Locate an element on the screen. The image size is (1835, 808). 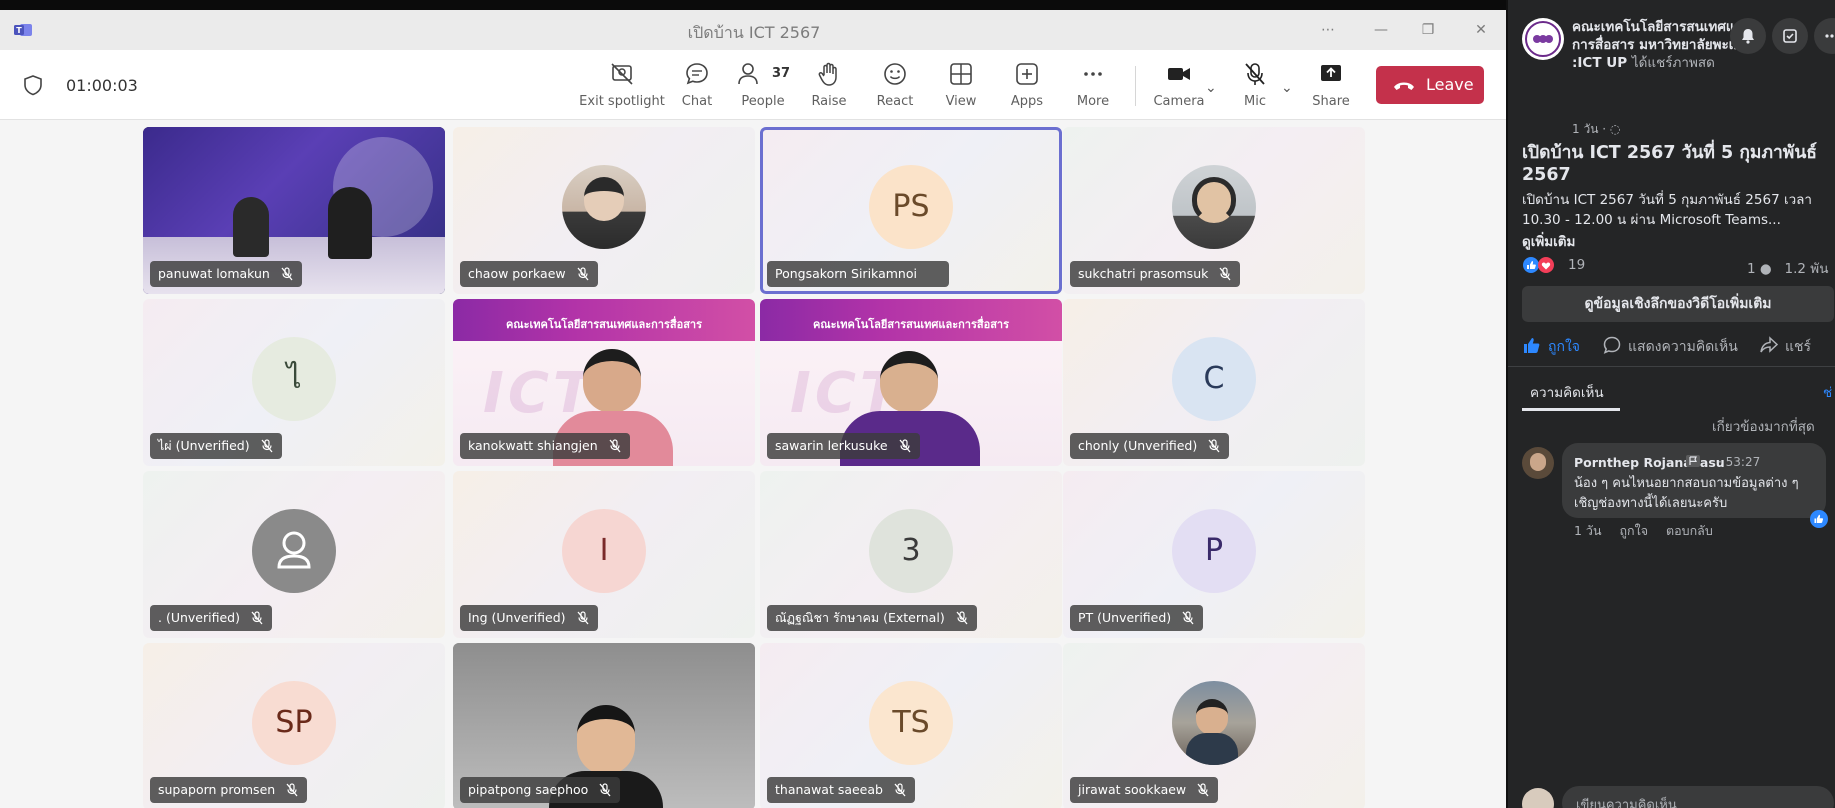
title-bar: T เปิดบ้าน ICT 2567 ⋯ — ❐ ✕ is located at coordinates (754, 30).